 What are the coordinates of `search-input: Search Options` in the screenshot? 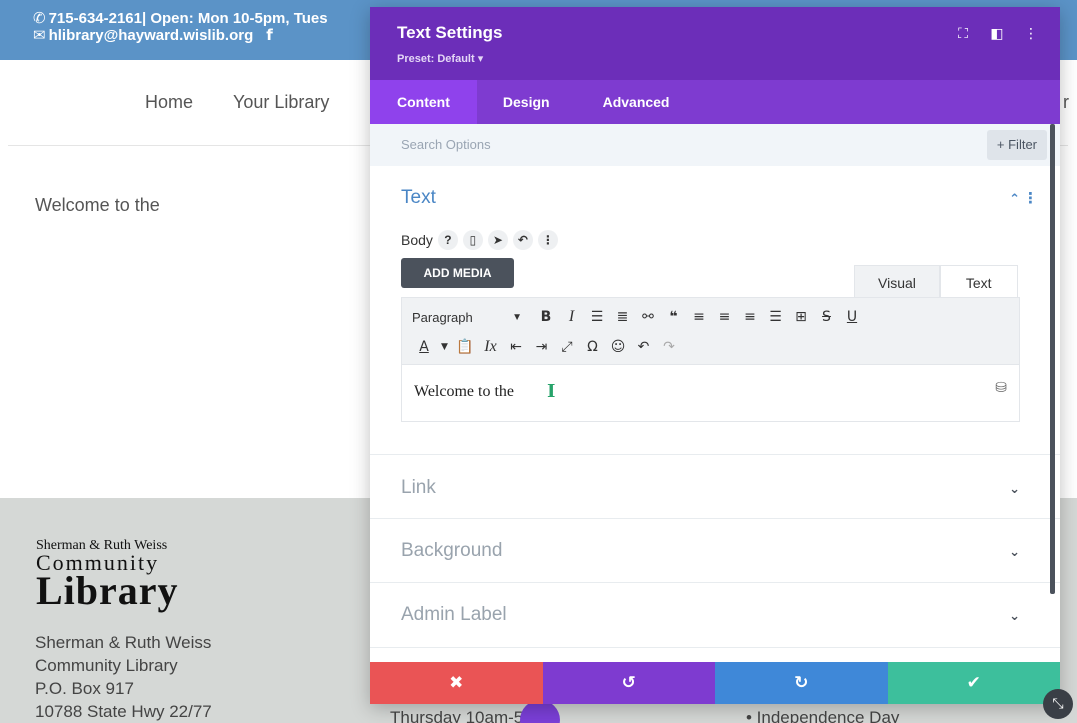 It's located at (446, 144).